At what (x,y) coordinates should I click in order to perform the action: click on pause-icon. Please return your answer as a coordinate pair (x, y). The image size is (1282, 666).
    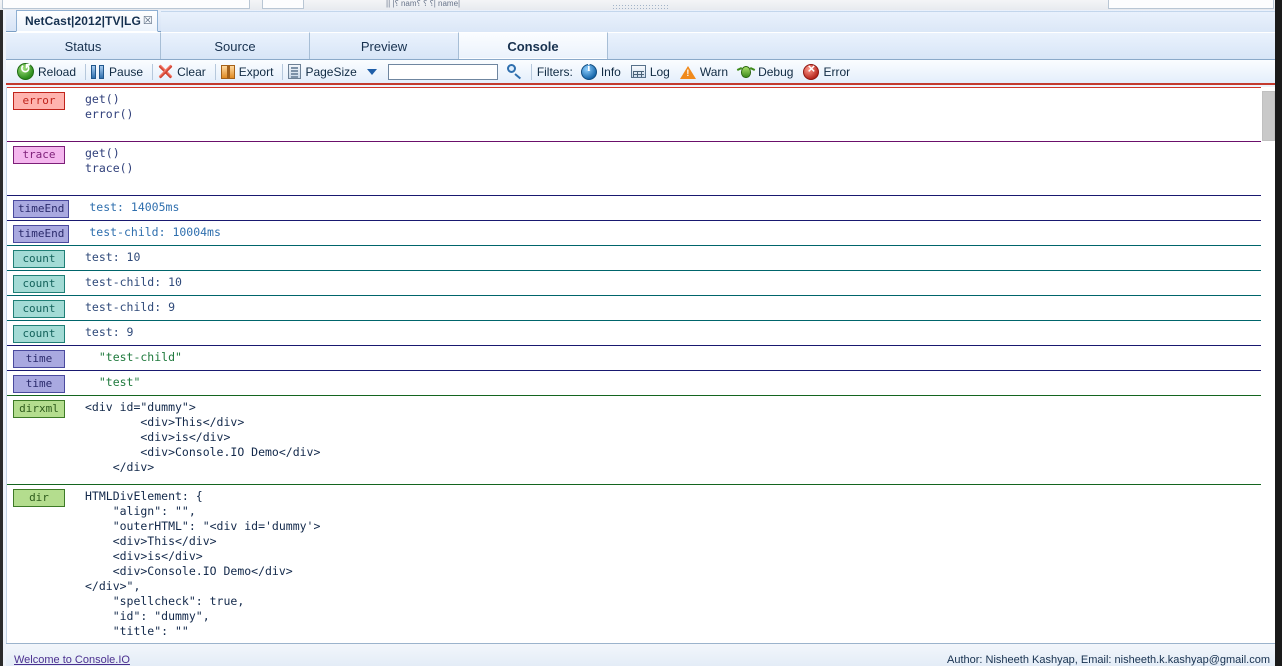
    Looking at the image, I should click on (98, 71).